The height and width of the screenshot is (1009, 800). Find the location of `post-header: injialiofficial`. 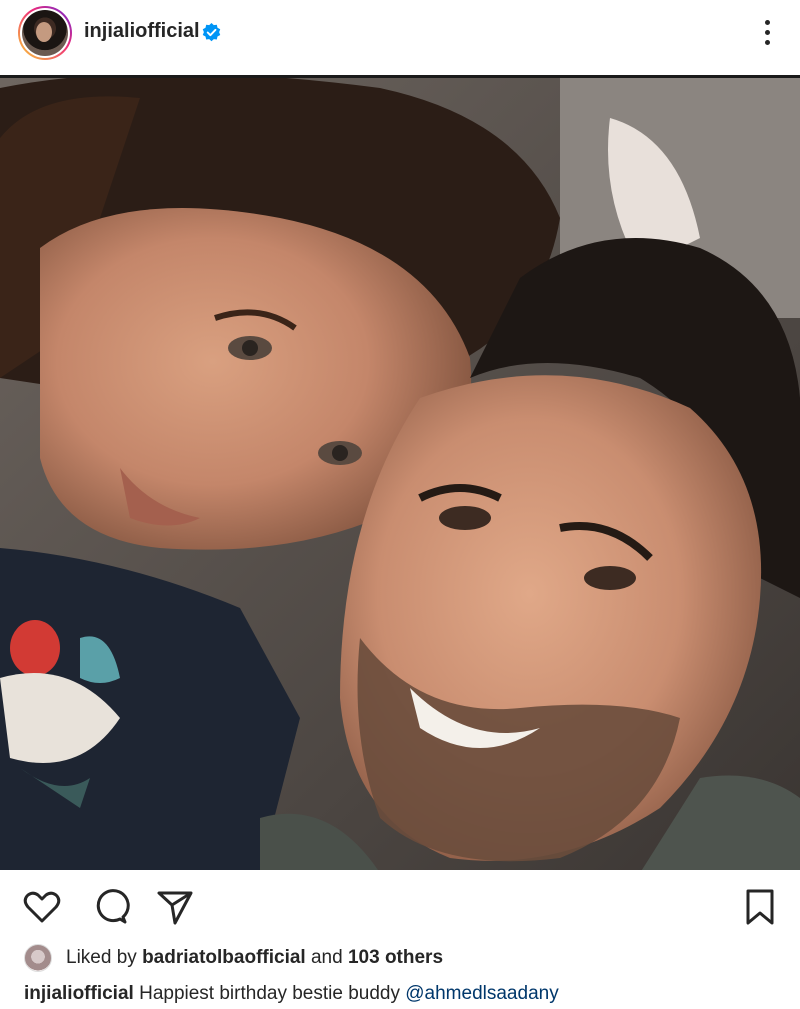

post-header: injialiofficial is located at coordinates (400, 36).